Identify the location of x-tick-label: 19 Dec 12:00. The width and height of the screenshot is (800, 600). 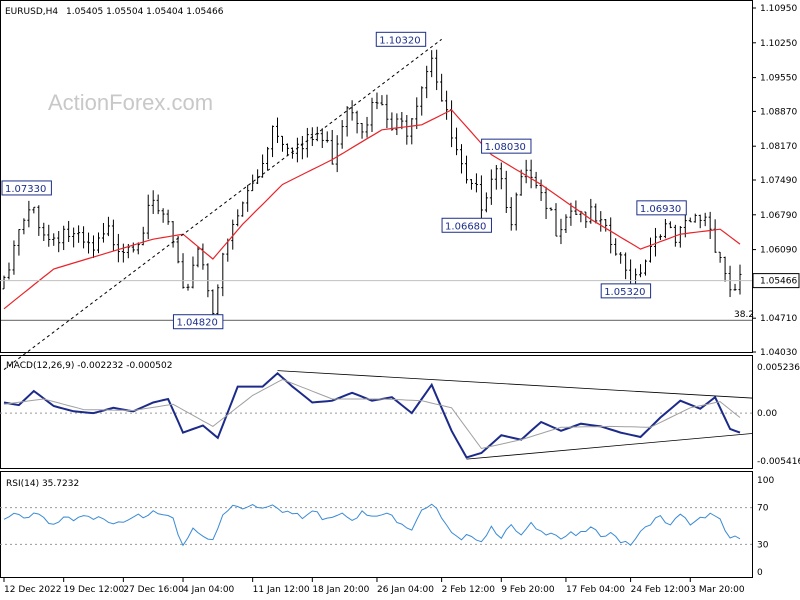
(94, 590).